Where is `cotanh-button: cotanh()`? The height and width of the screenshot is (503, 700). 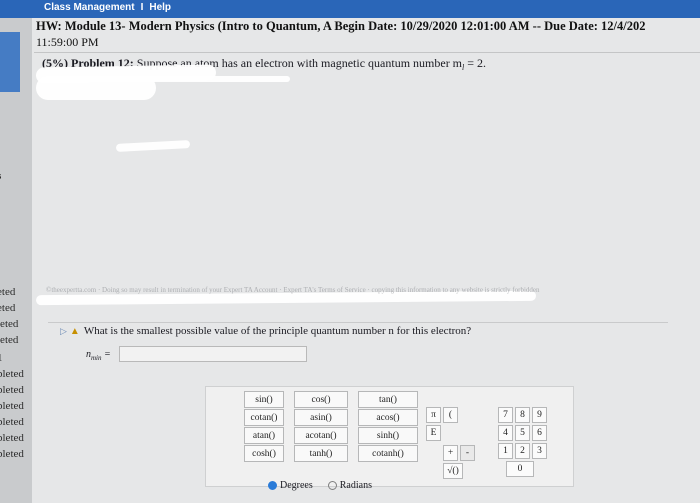 cotanh-button: cotanh() is located at coordinates (388, 453).